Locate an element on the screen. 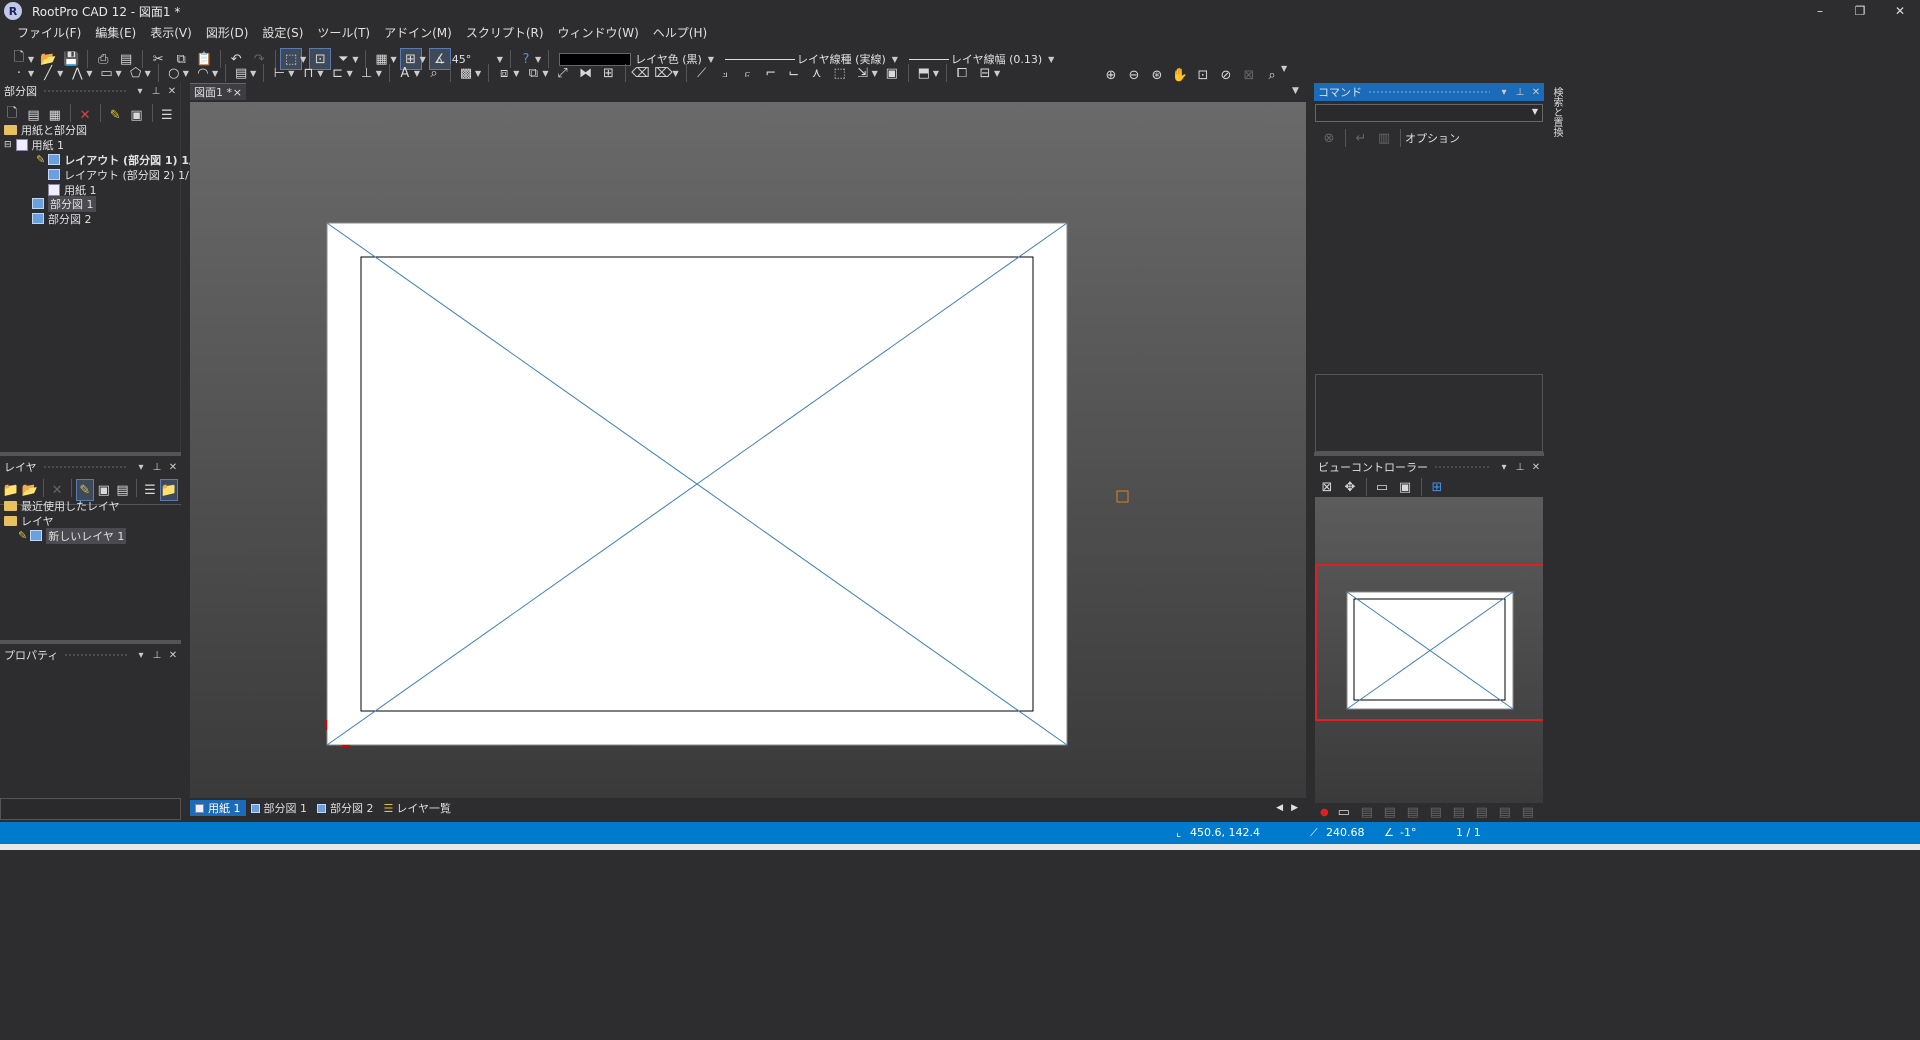  document-tab: 図面1 * × is located at coordinates (218, 91).